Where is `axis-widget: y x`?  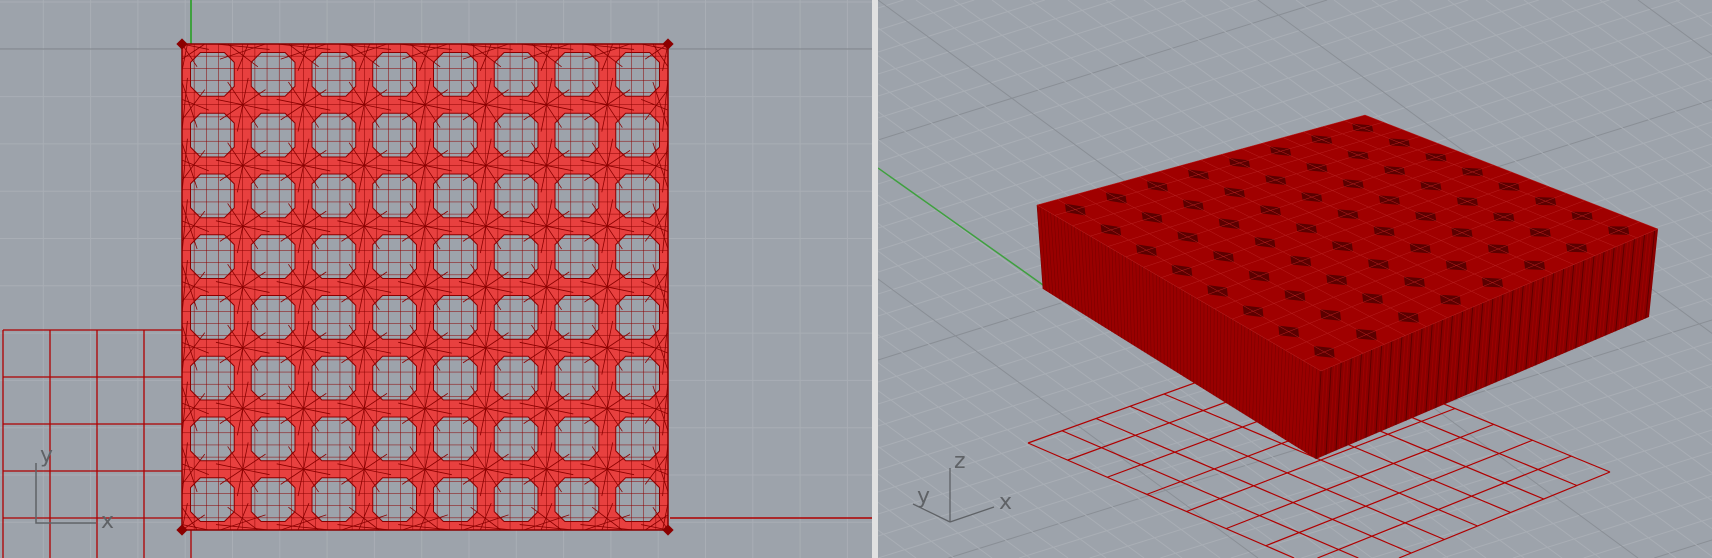 axis-widget: y x is located at coordinates (74, 488).